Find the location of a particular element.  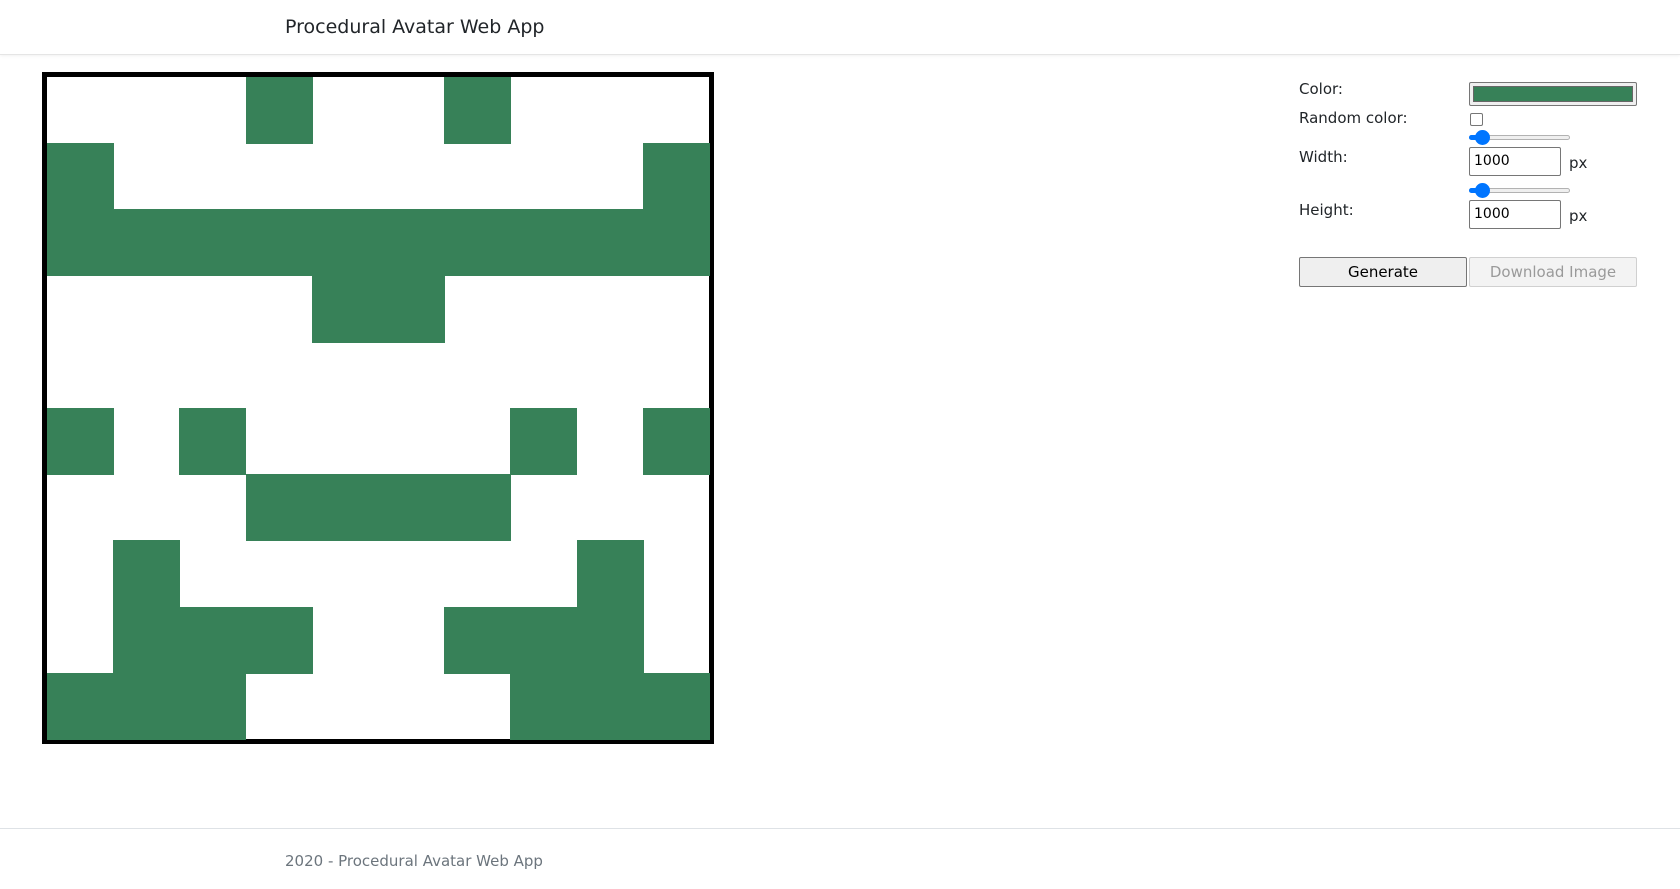

color-swatch is located at coordinates (1553, 94).